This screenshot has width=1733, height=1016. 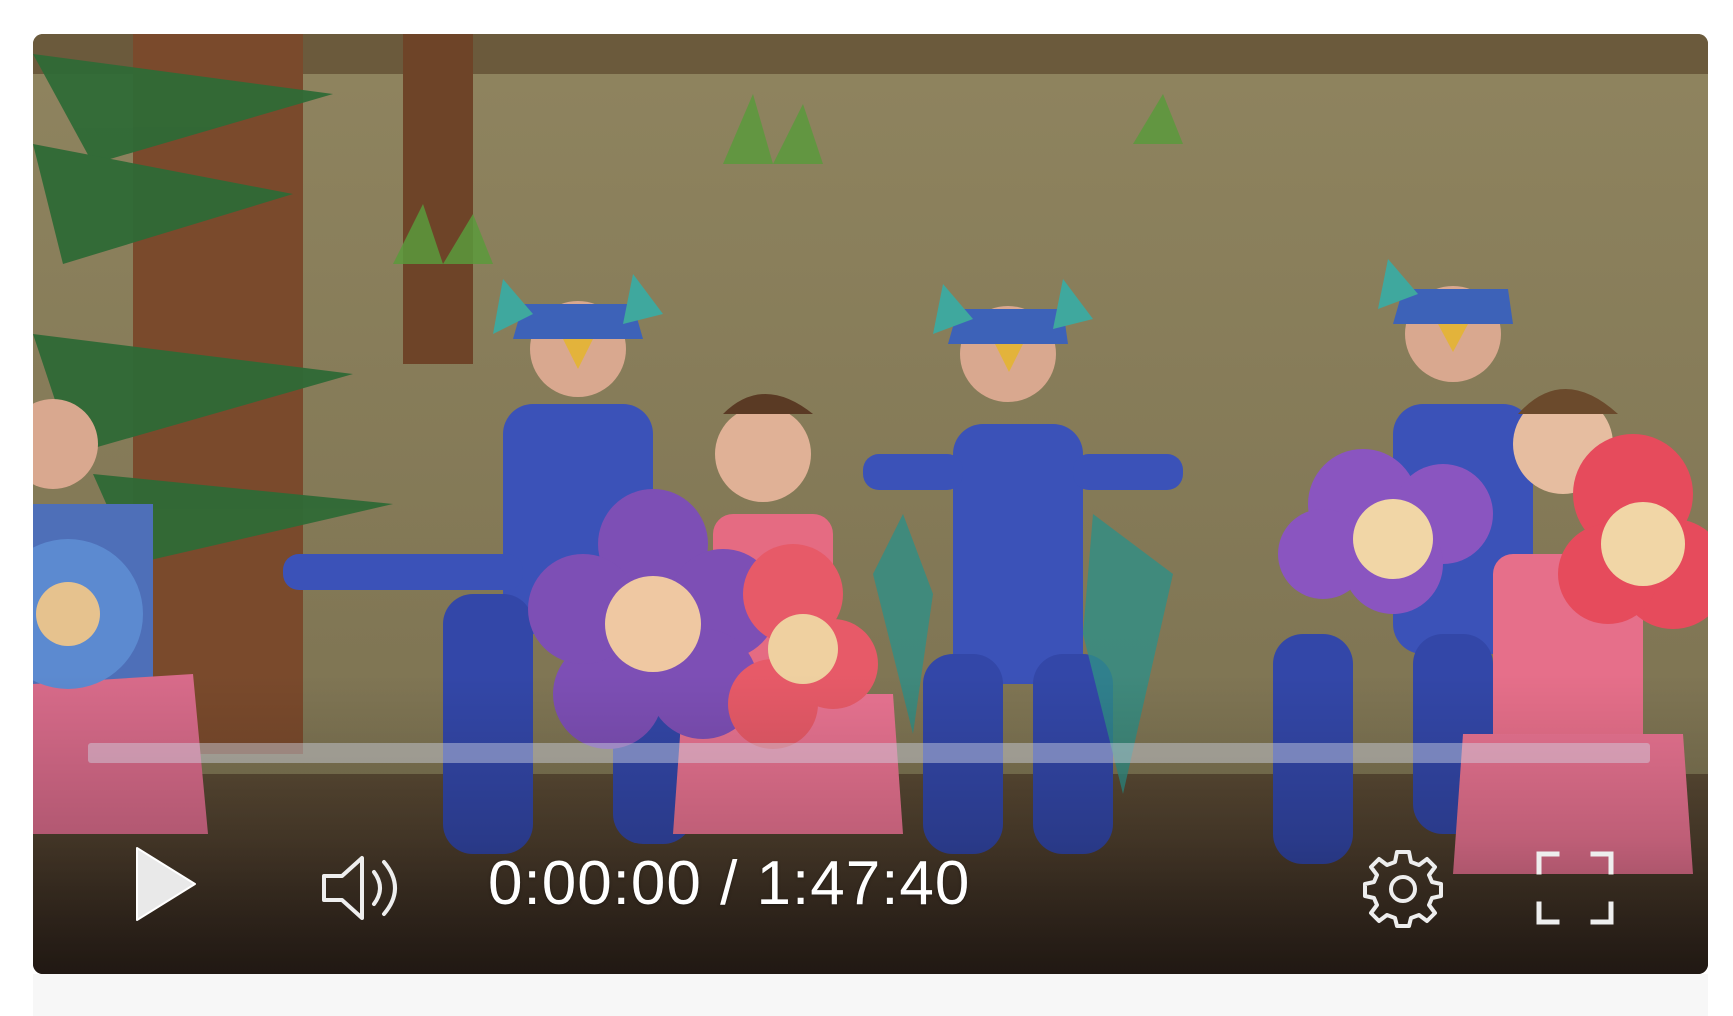 I want to click on settings-button, so click(x=1403, y=888).